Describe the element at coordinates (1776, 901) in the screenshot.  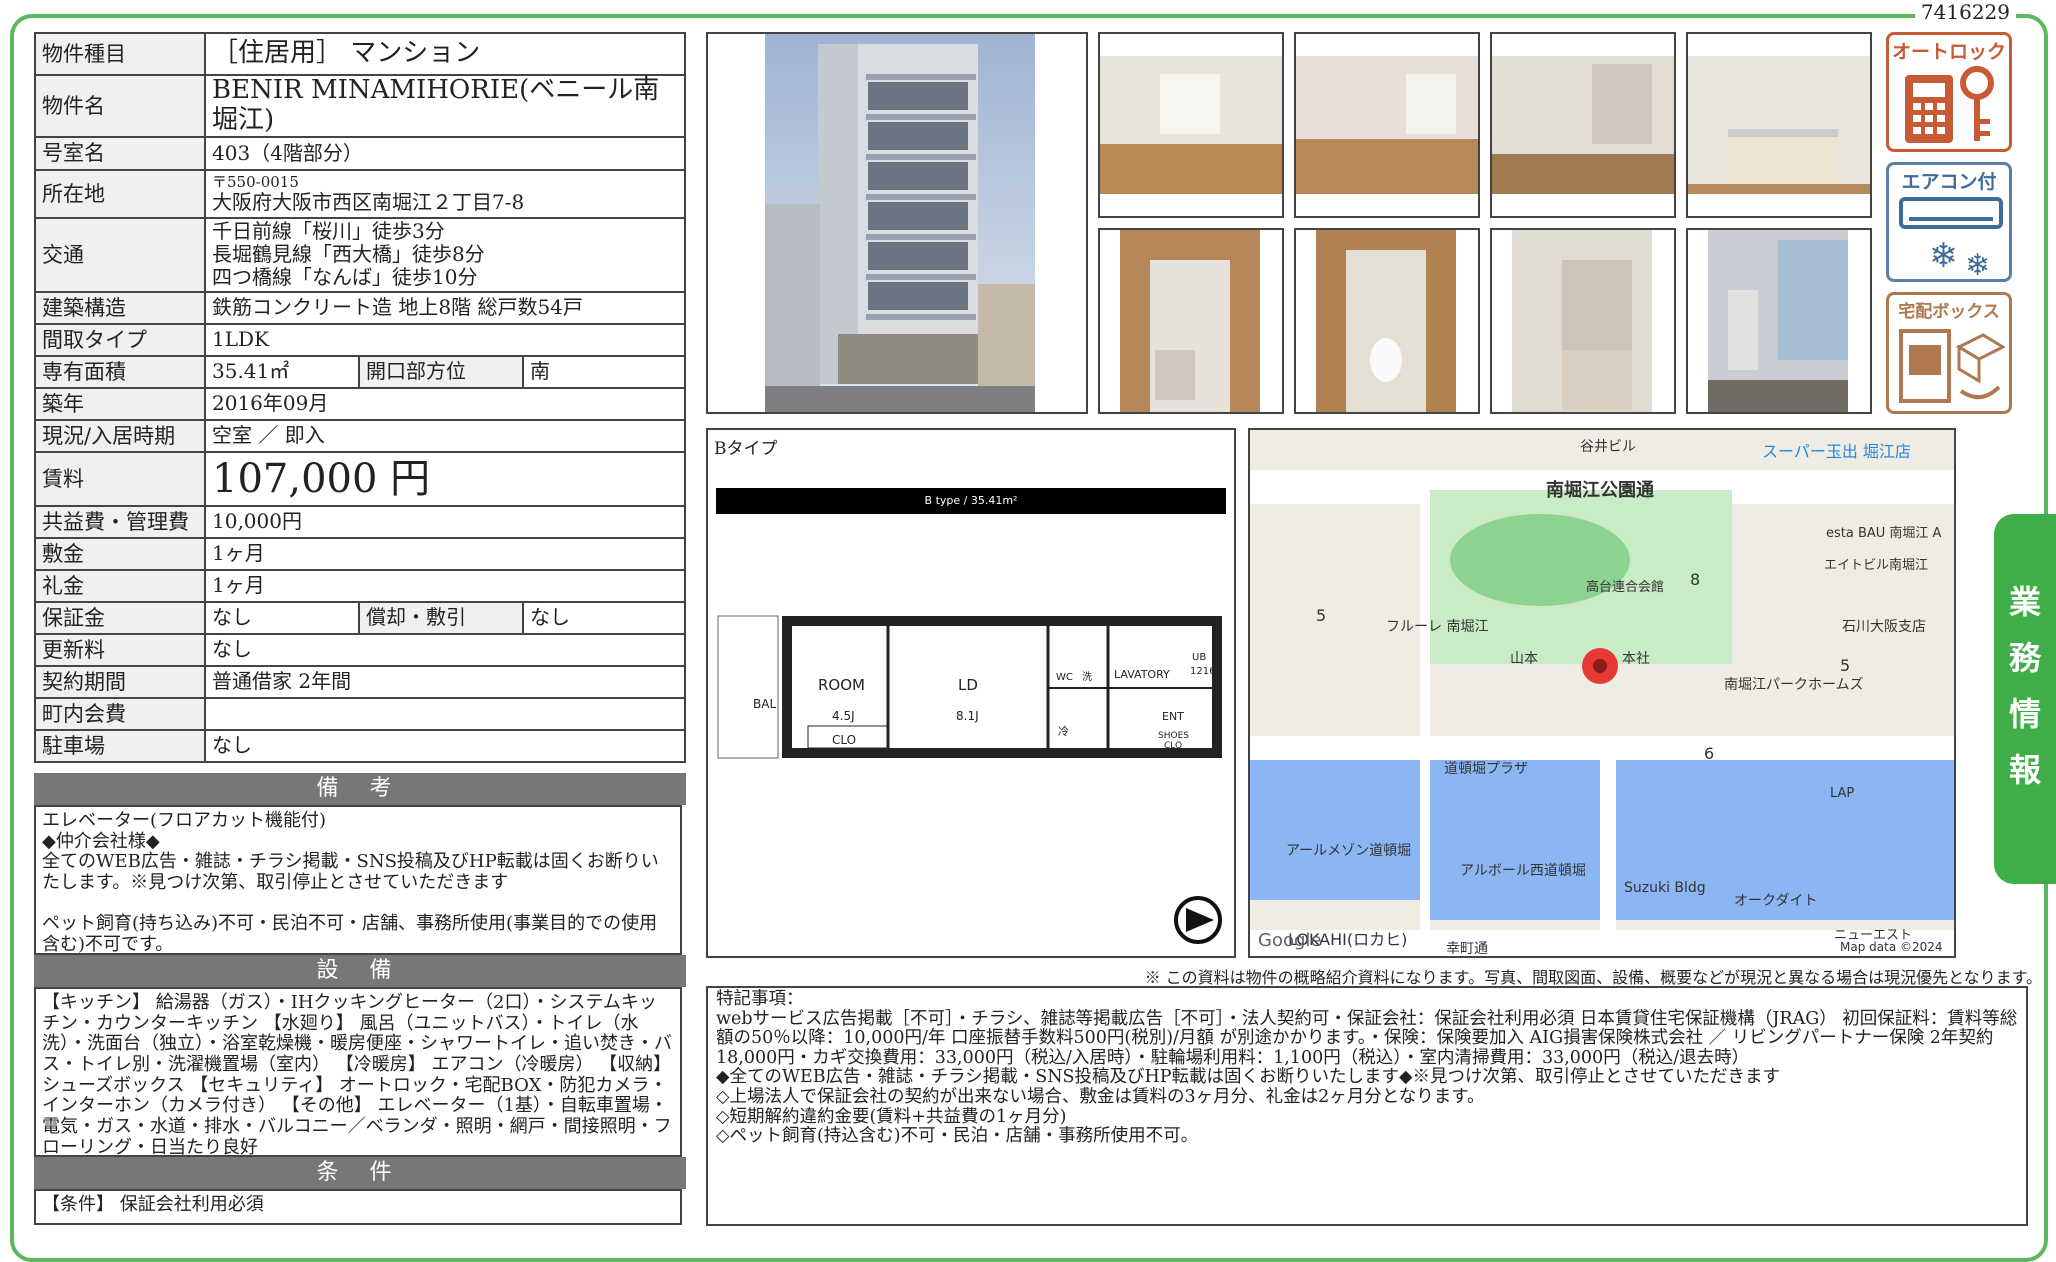
I see `map-label: オークダイト` at that location.